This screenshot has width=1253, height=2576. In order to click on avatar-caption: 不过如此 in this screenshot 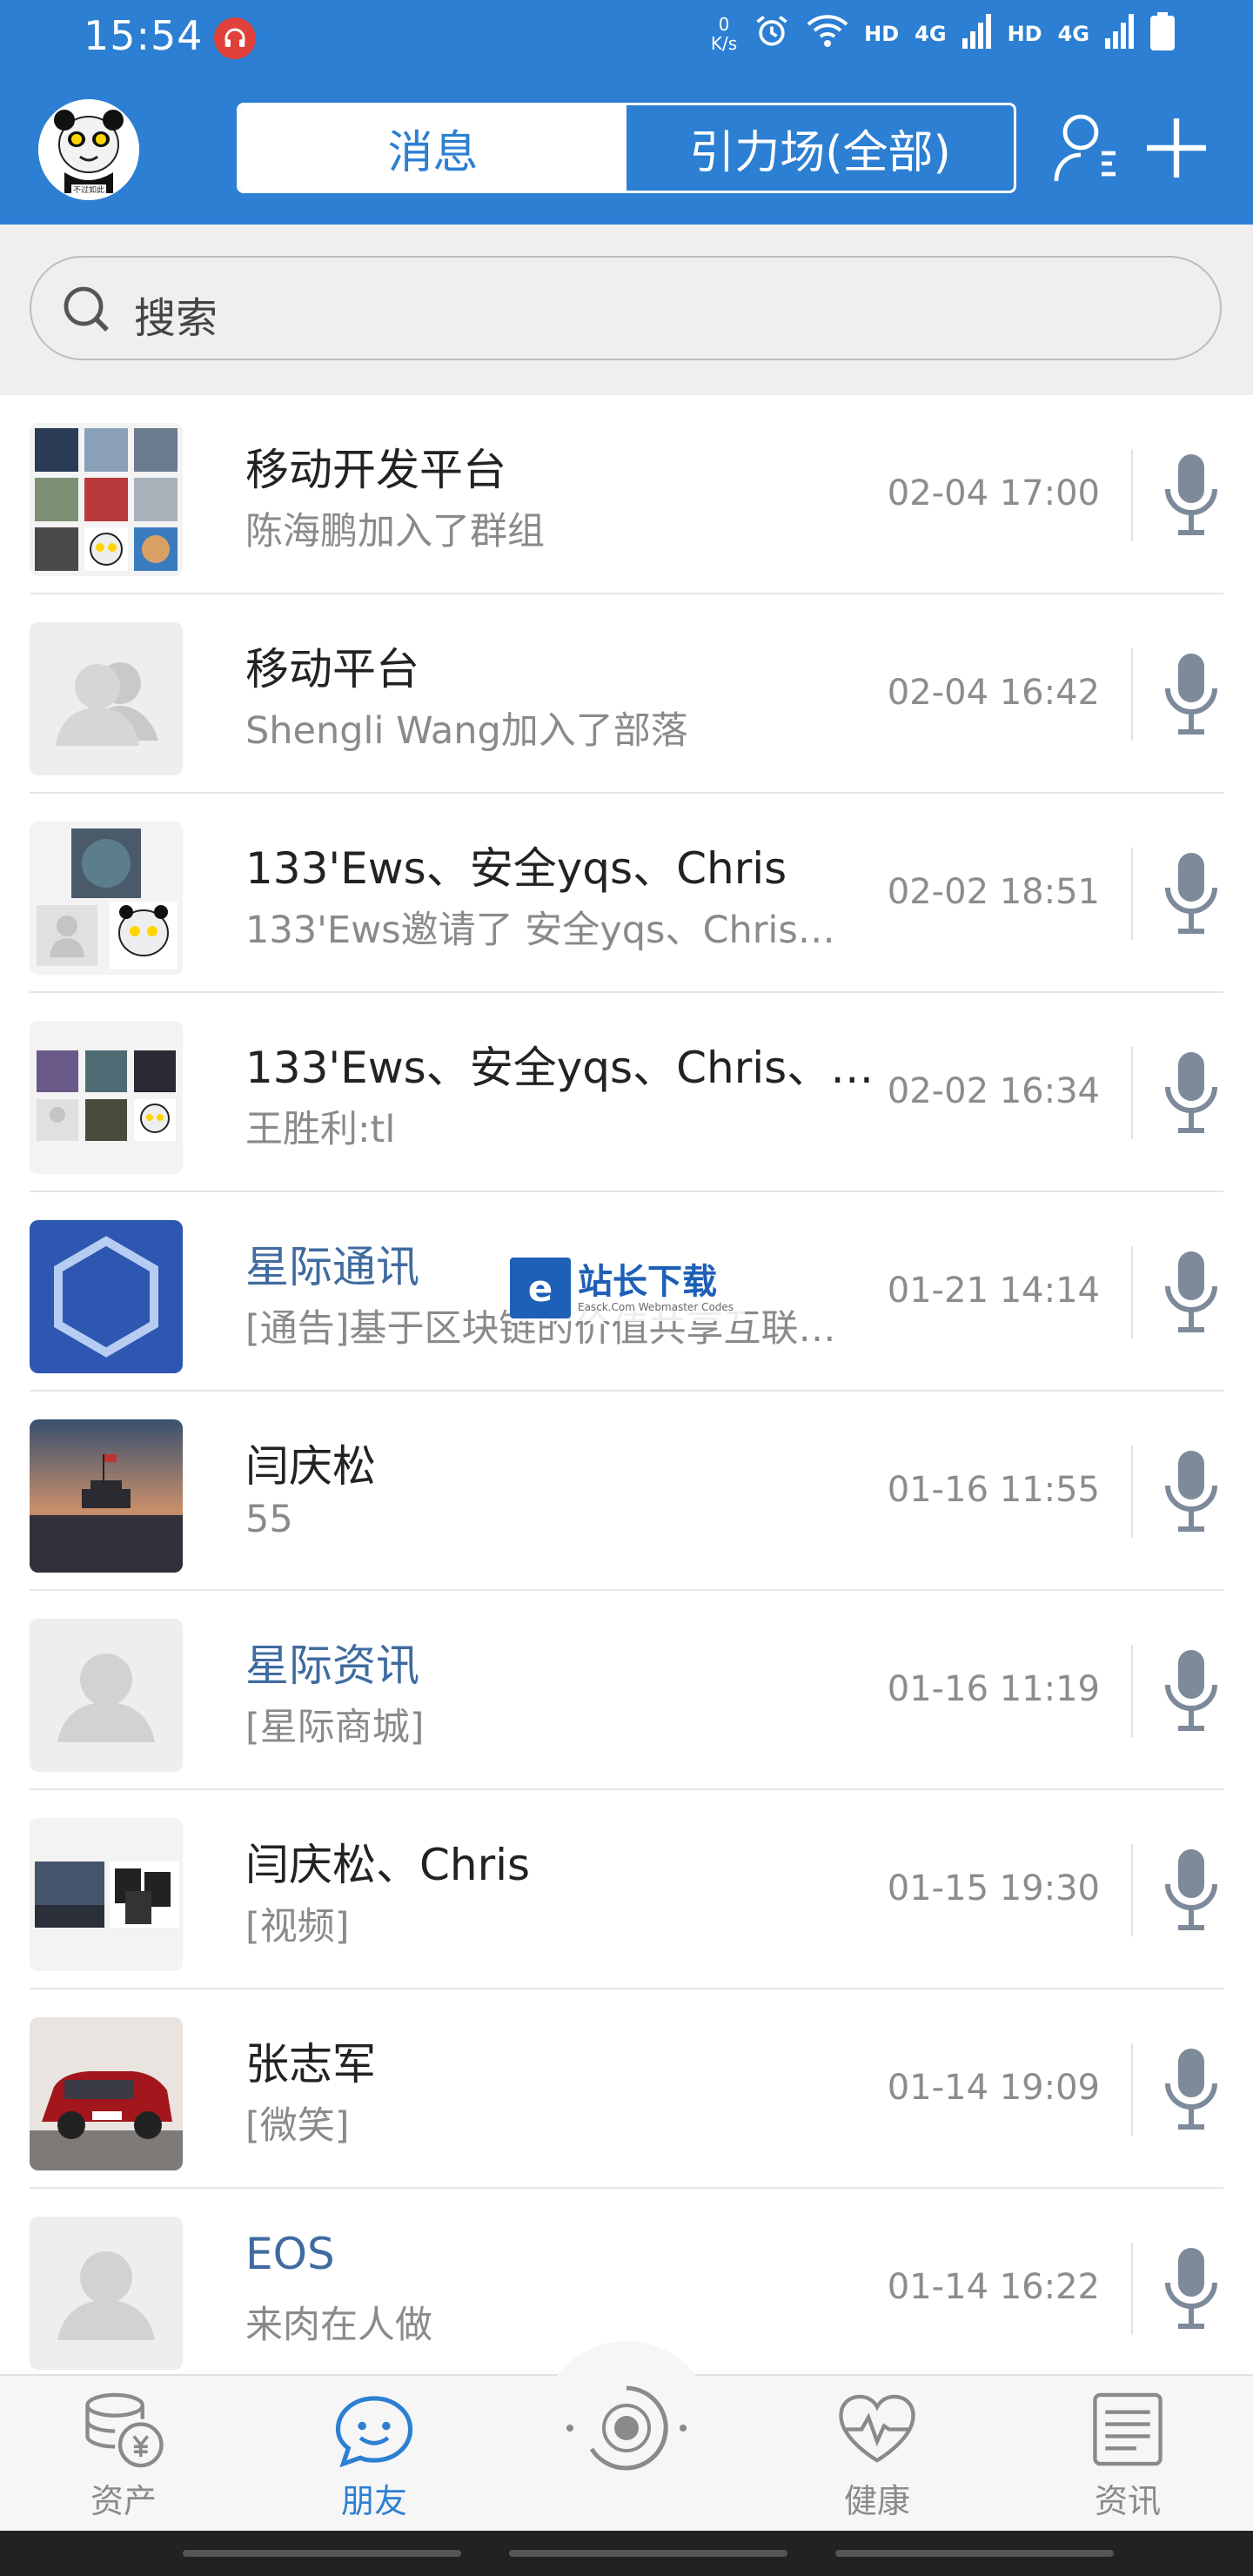, I will do `click(88, 191)`.